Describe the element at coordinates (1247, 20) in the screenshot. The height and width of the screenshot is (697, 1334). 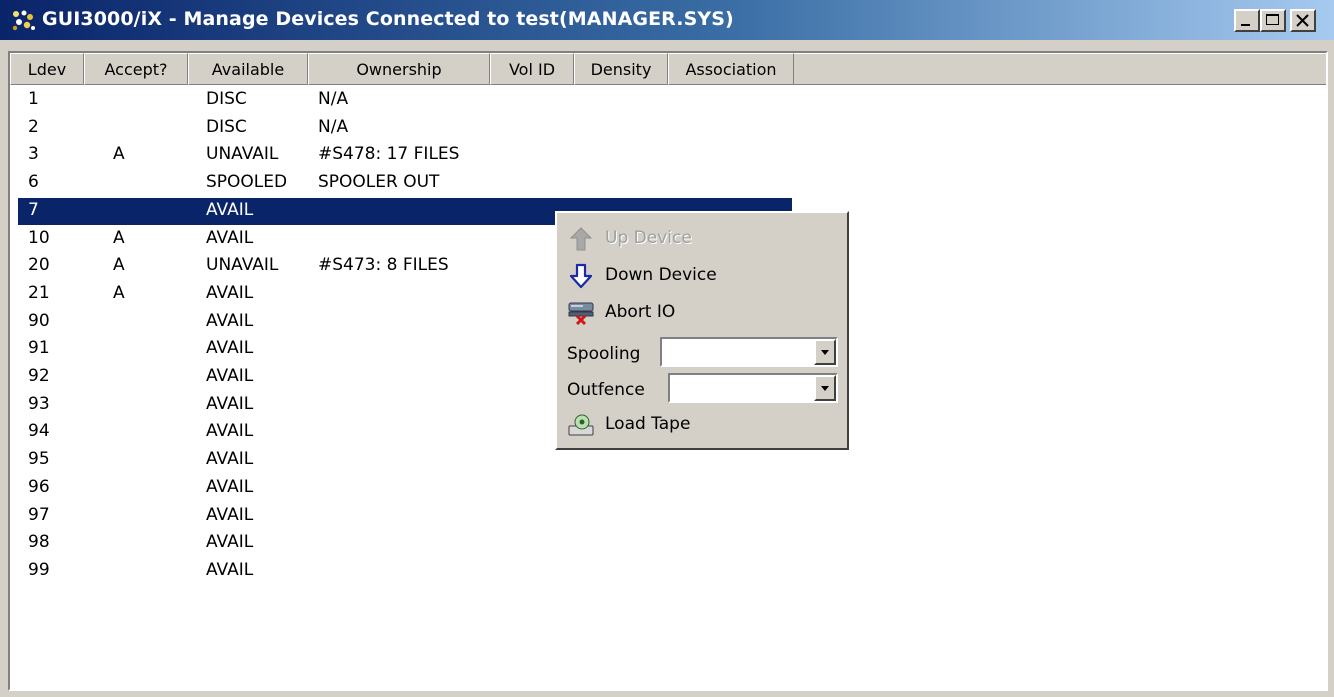
I see `minimize-button` at that location.